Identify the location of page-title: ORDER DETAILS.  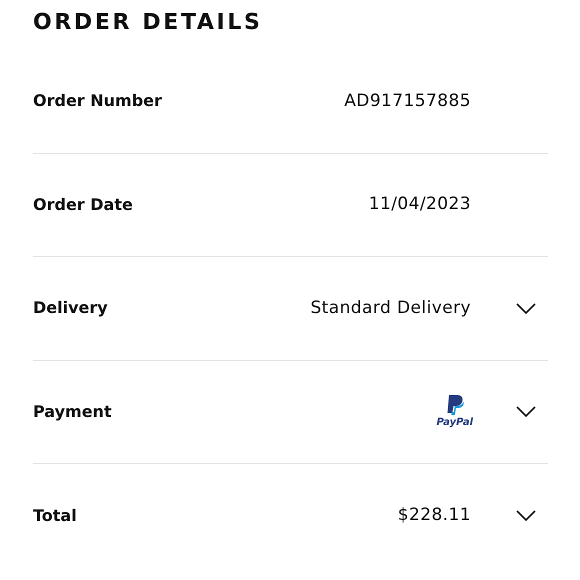
(148, 23).